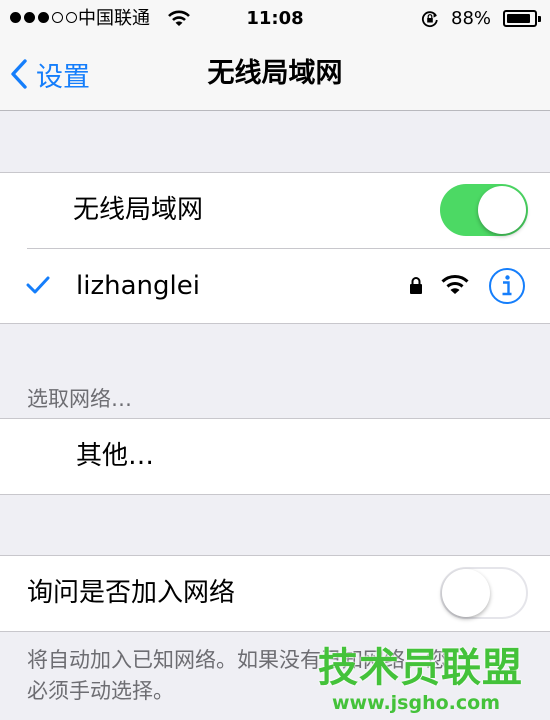 This screenshot has height=720, width=550. What do you see at coordinates (275, 286) in the screenshot?
I see `network-row-lizhanglei: lizhanglei` at bounding box center [275, 286].